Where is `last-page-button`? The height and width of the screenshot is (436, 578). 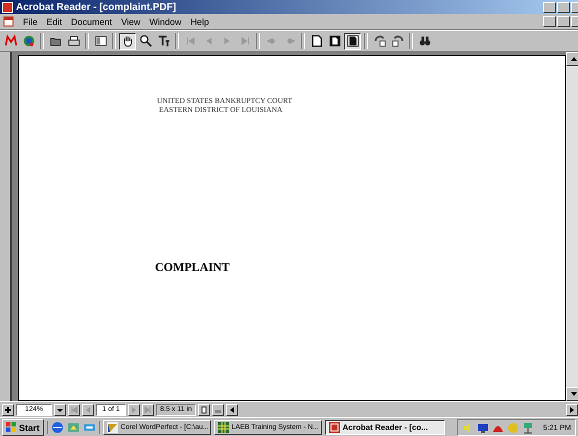 last-page-button is located at coordinates (148, 410).